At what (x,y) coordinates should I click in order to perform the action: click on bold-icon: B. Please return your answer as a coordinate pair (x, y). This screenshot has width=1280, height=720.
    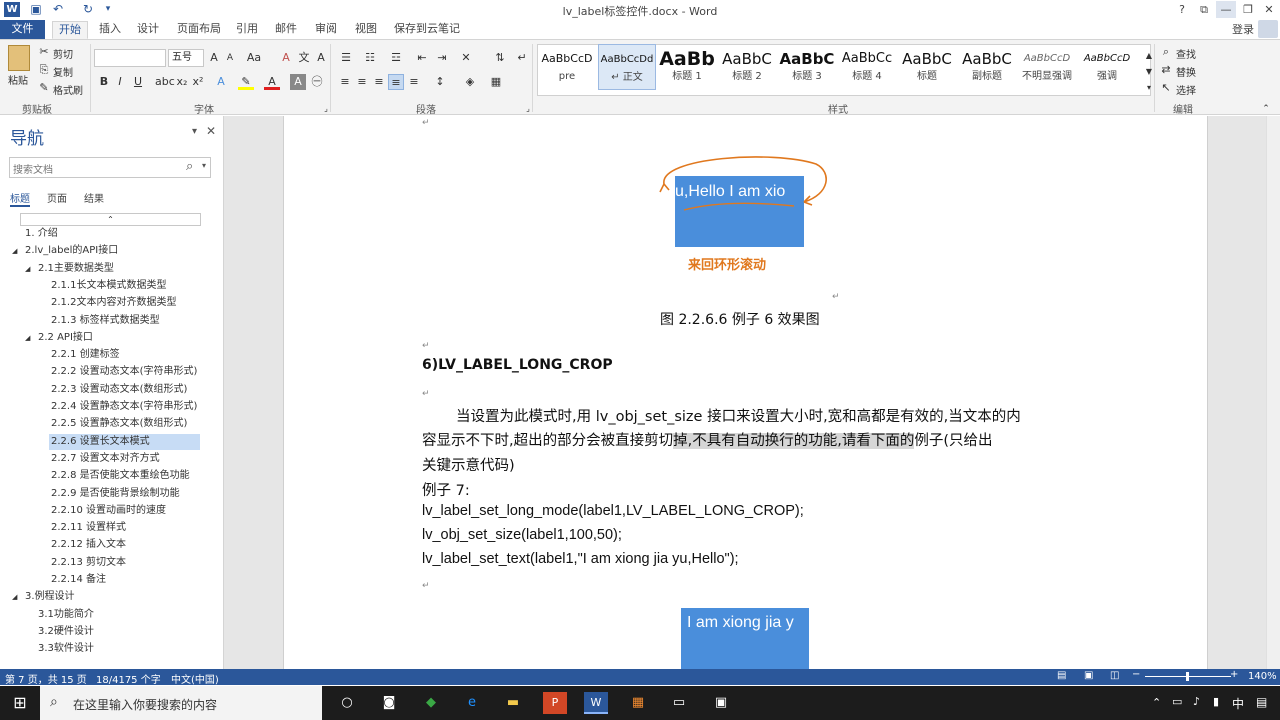
    Looking at the image, I should click on (104, 82).